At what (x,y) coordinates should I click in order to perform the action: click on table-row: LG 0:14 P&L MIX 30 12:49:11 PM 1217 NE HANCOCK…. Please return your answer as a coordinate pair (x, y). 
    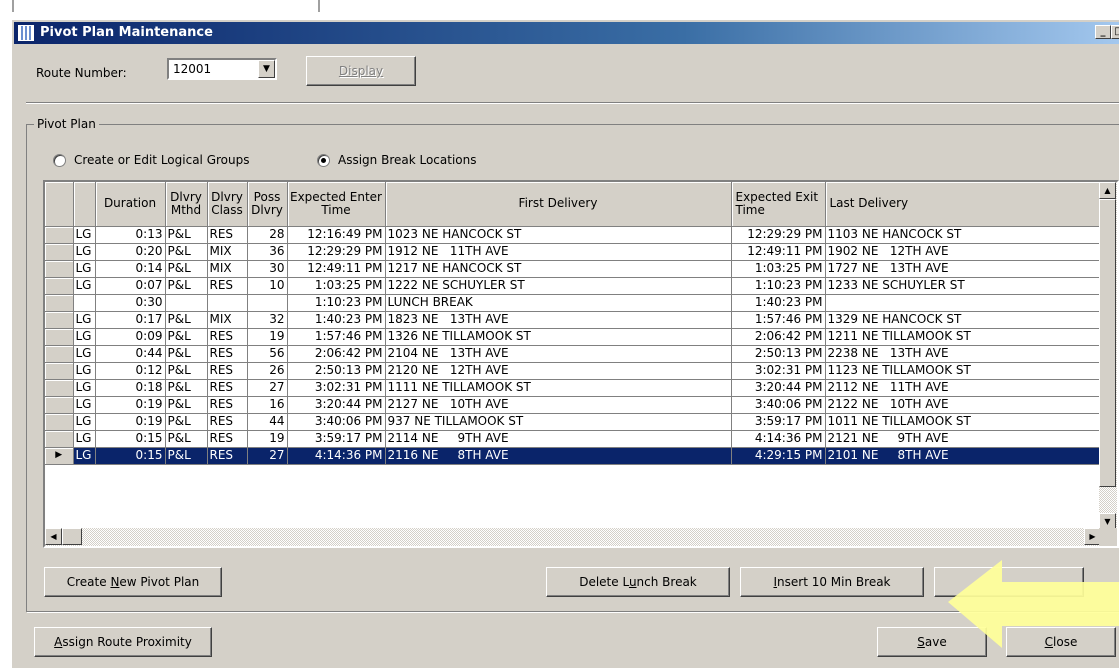
    Looking at the image, I should click on (573, 269).